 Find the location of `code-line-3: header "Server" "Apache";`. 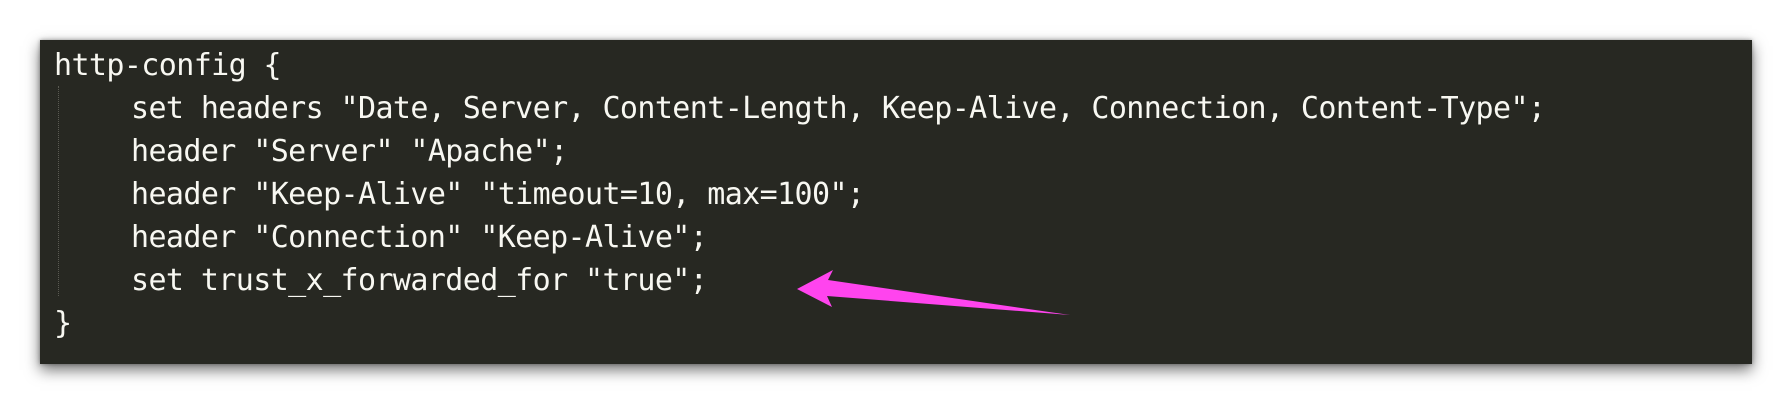

code-line-3: header "Server" "Apache"; is located at coordinates (349, 151).